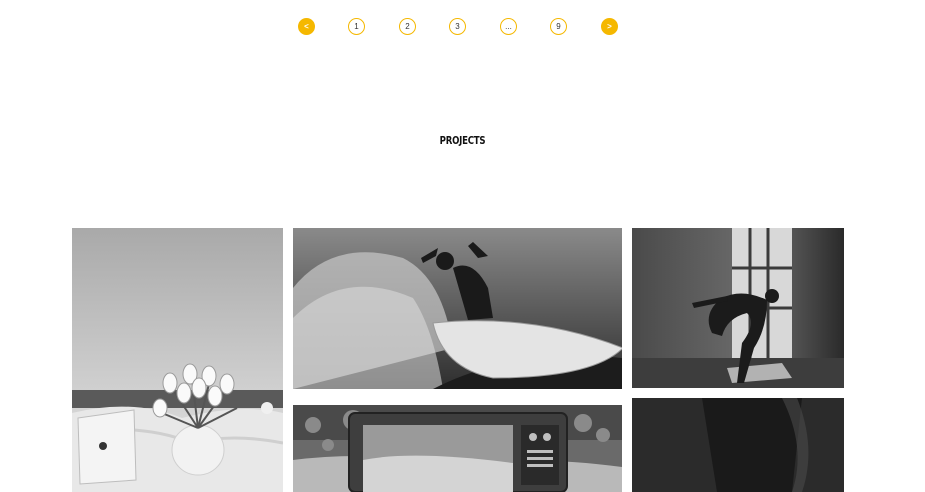  What do you see at coordinates (407, 26) in the screenshot?
I see `pagination-page-2: 2` at bounding box center [407, 26].